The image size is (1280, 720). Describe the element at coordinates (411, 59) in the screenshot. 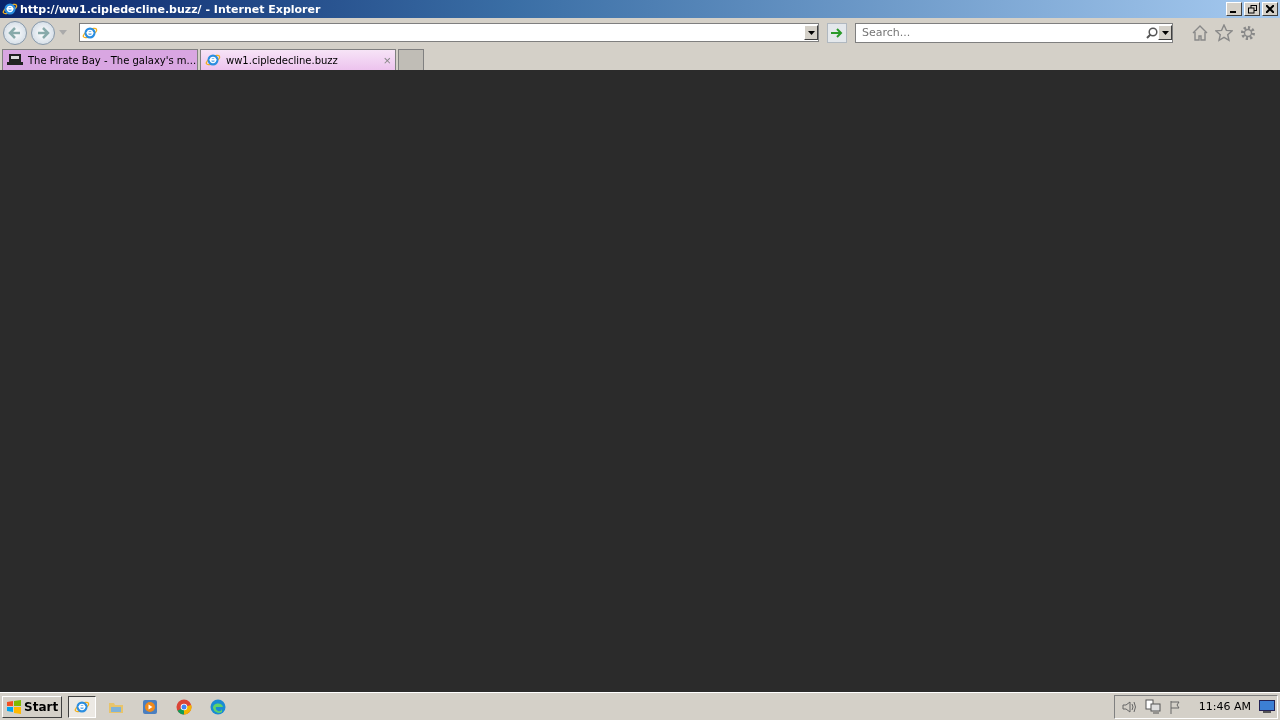

I see `new-tab-button` at that location.